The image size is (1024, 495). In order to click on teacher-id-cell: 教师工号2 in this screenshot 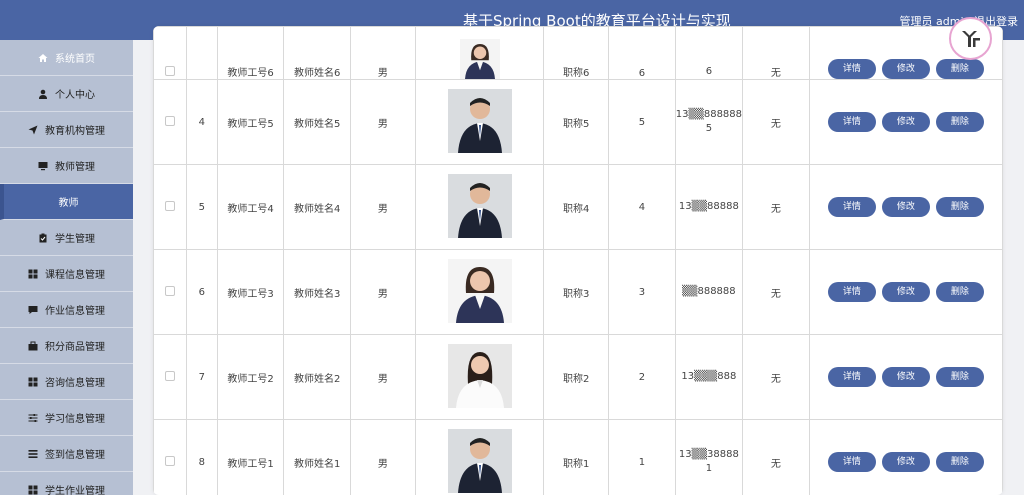, I will do `click(250, 377)`.